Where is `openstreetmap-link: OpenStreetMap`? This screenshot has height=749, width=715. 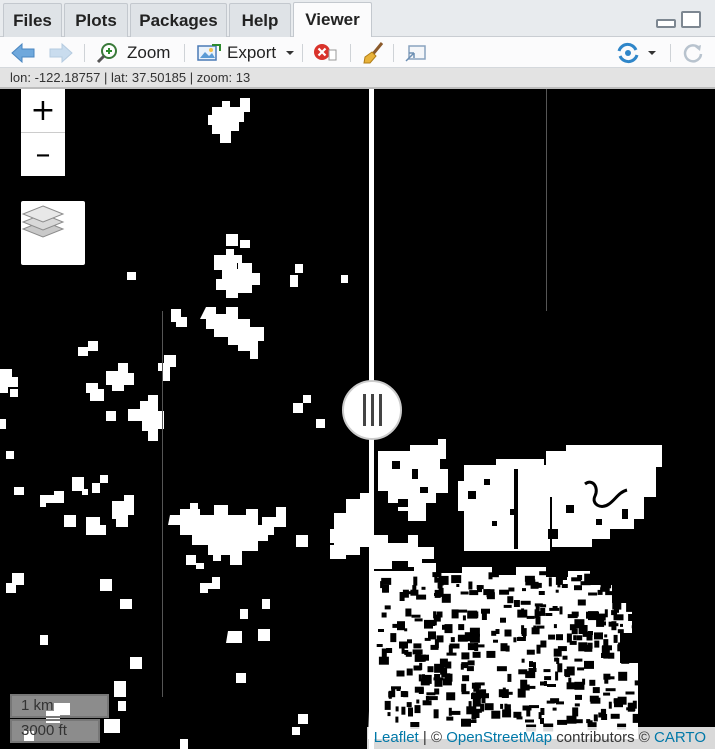
openstreetmap-link: OpenStreetMap is located at coordinates (499, 737).